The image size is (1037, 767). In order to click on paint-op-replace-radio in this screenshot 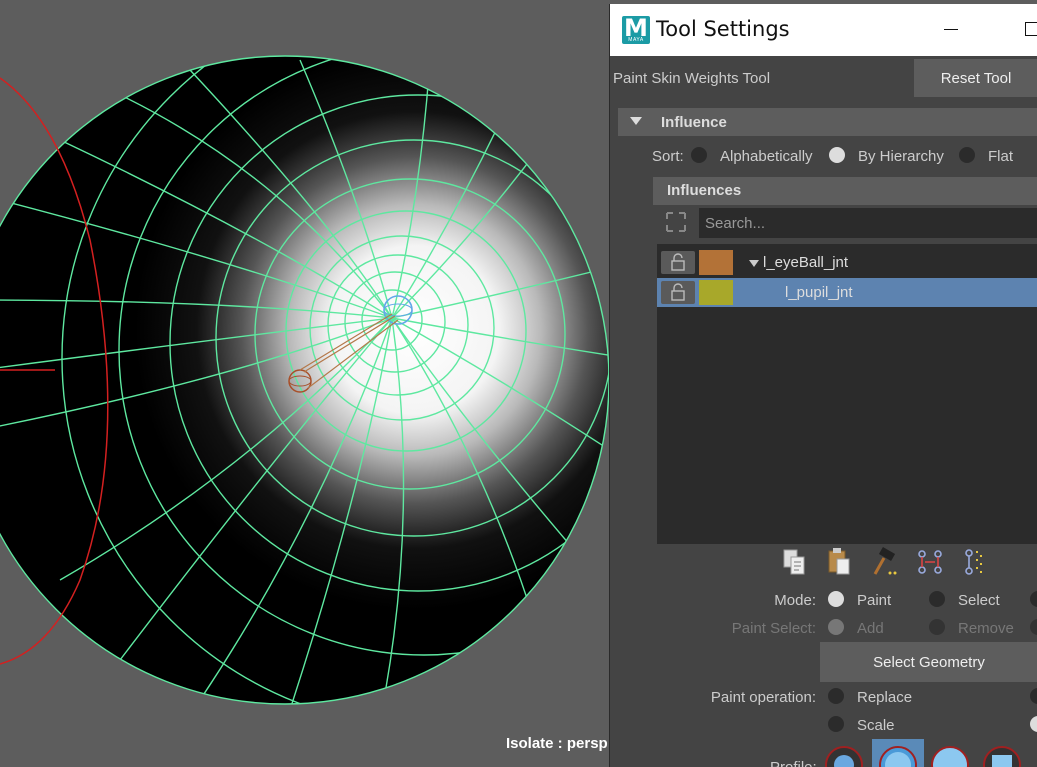, I will do `click(836, 696)`.